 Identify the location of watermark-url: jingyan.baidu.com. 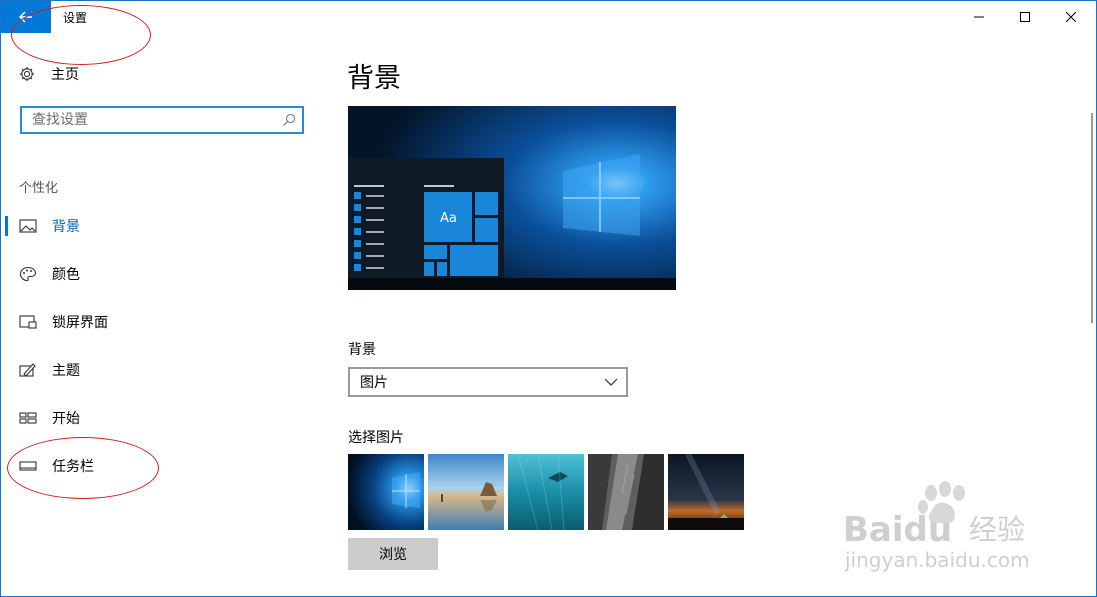
(937, 560).